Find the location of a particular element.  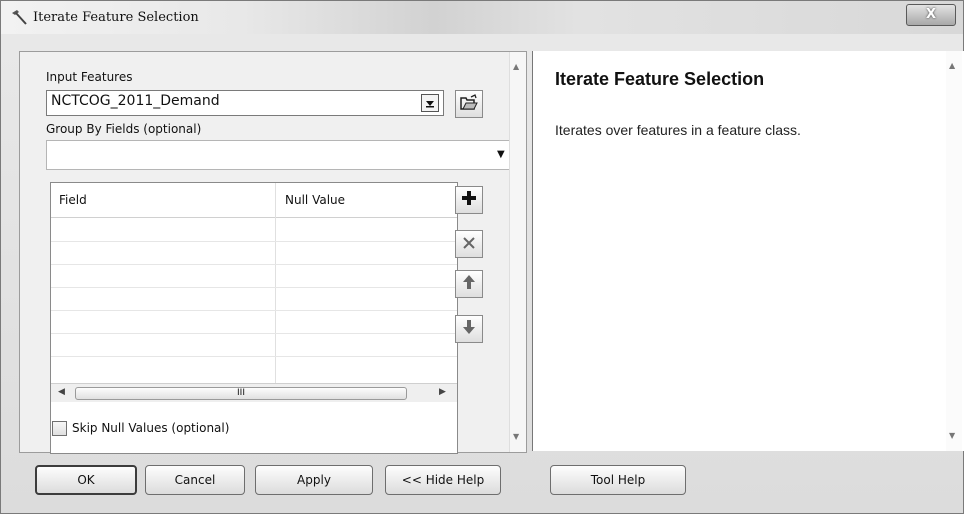

cancel-button: Cancel is located at coordinates (195, 480).